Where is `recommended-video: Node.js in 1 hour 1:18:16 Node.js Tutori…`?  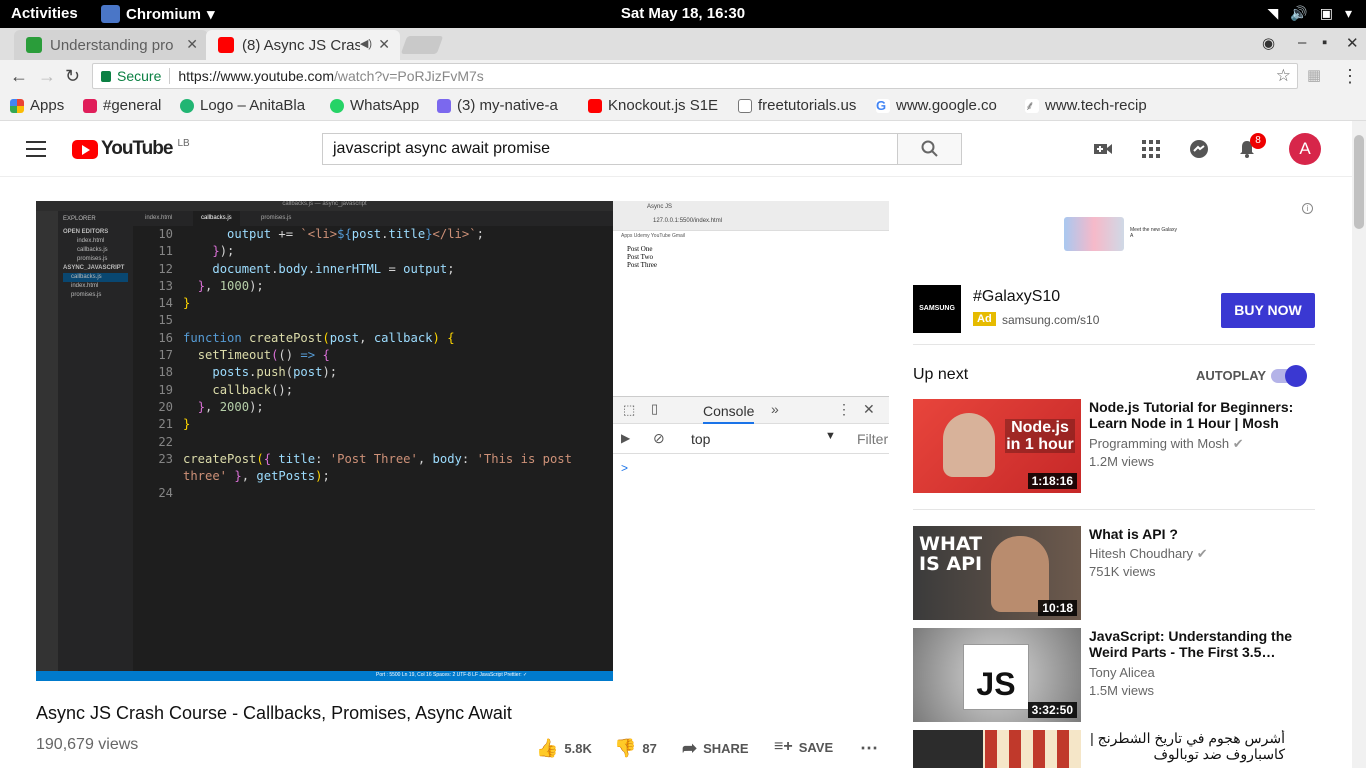
recommended-video: Node.js in 1 hour 1:18:16 Node.js Tutori… is located at coordinates (1114, 446).